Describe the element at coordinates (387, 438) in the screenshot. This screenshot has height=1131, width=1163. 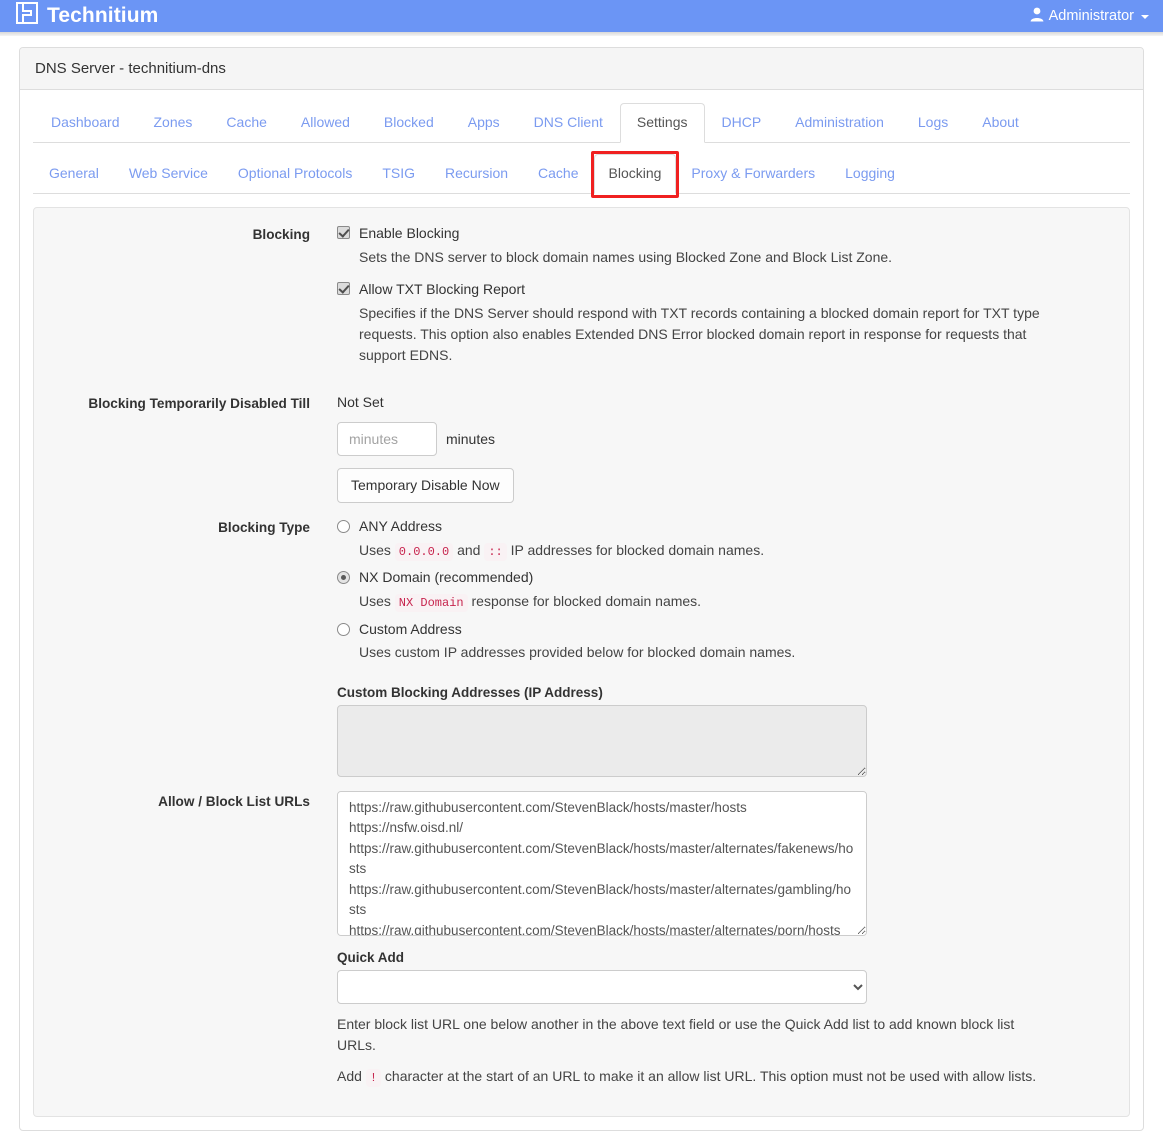
I see `temp-disable-minutes-input` at that location.